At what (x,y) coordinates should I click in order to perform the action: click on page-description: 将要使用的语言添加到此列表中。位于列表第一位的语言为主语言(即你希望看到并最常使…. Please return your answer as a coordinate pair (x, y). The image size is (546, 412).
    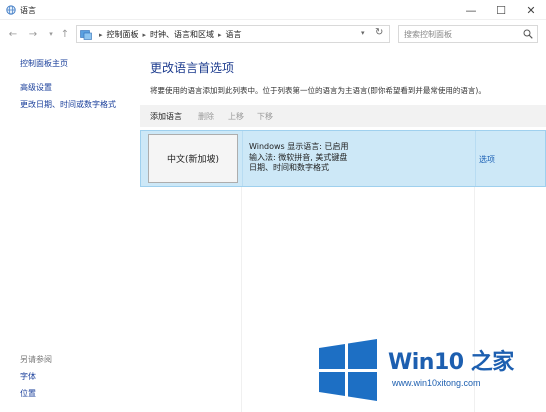
    Looking at the image, I should click on (318, 90).